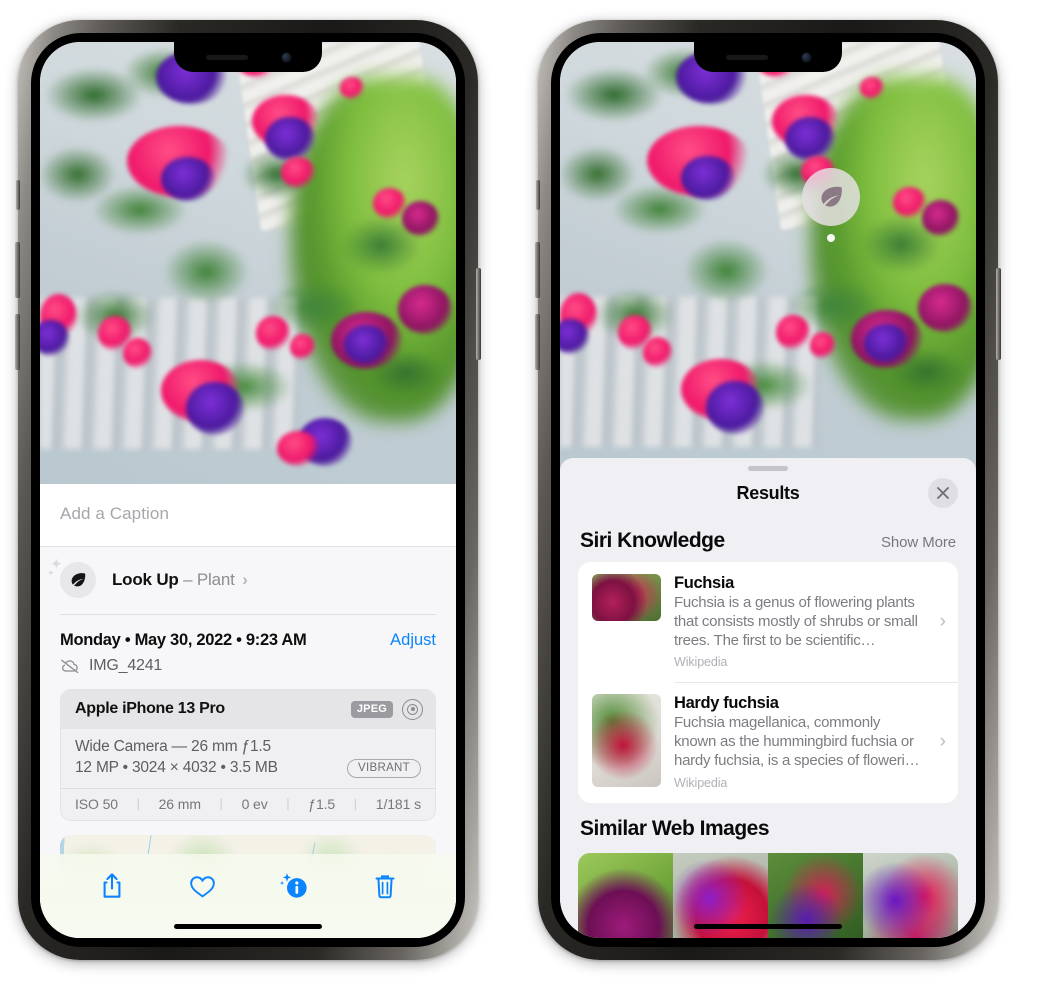  What do you see at coordinates (173, 746) in the screenshot?
I see `lens-info: Wide Camera — 26 mm ƒ1.5` at bounding box center [173, 746].